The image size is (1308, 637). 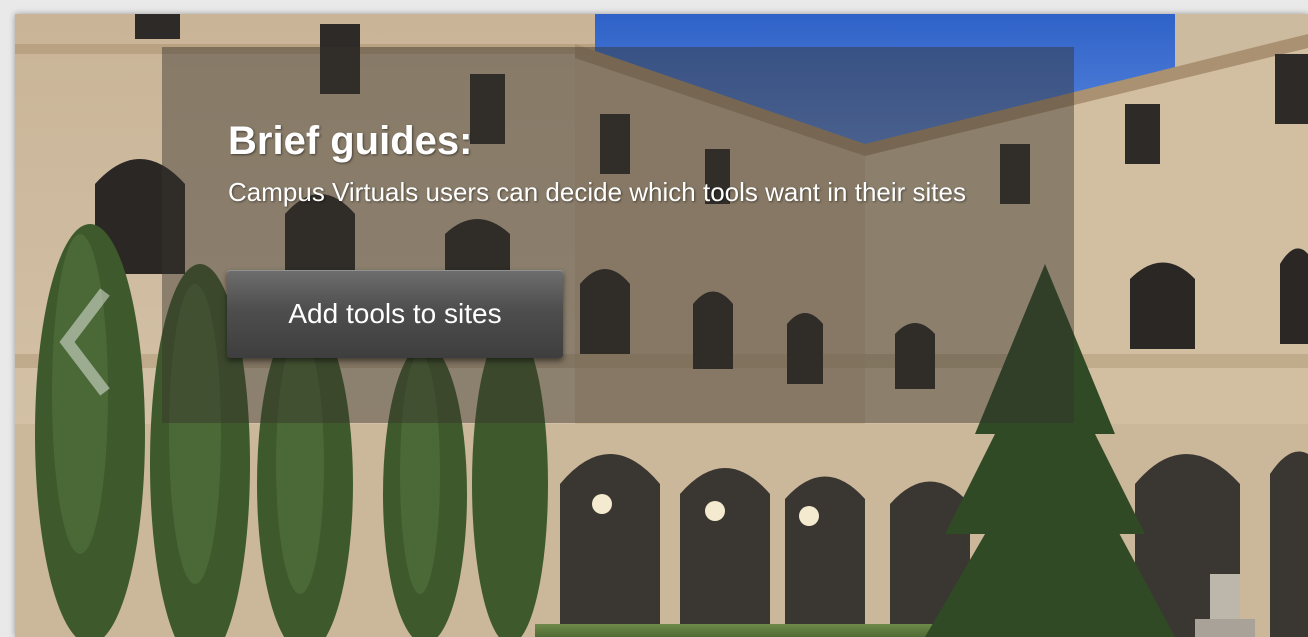 I want to click on slide-title: Brief guides:, so click(x=350, y=141).